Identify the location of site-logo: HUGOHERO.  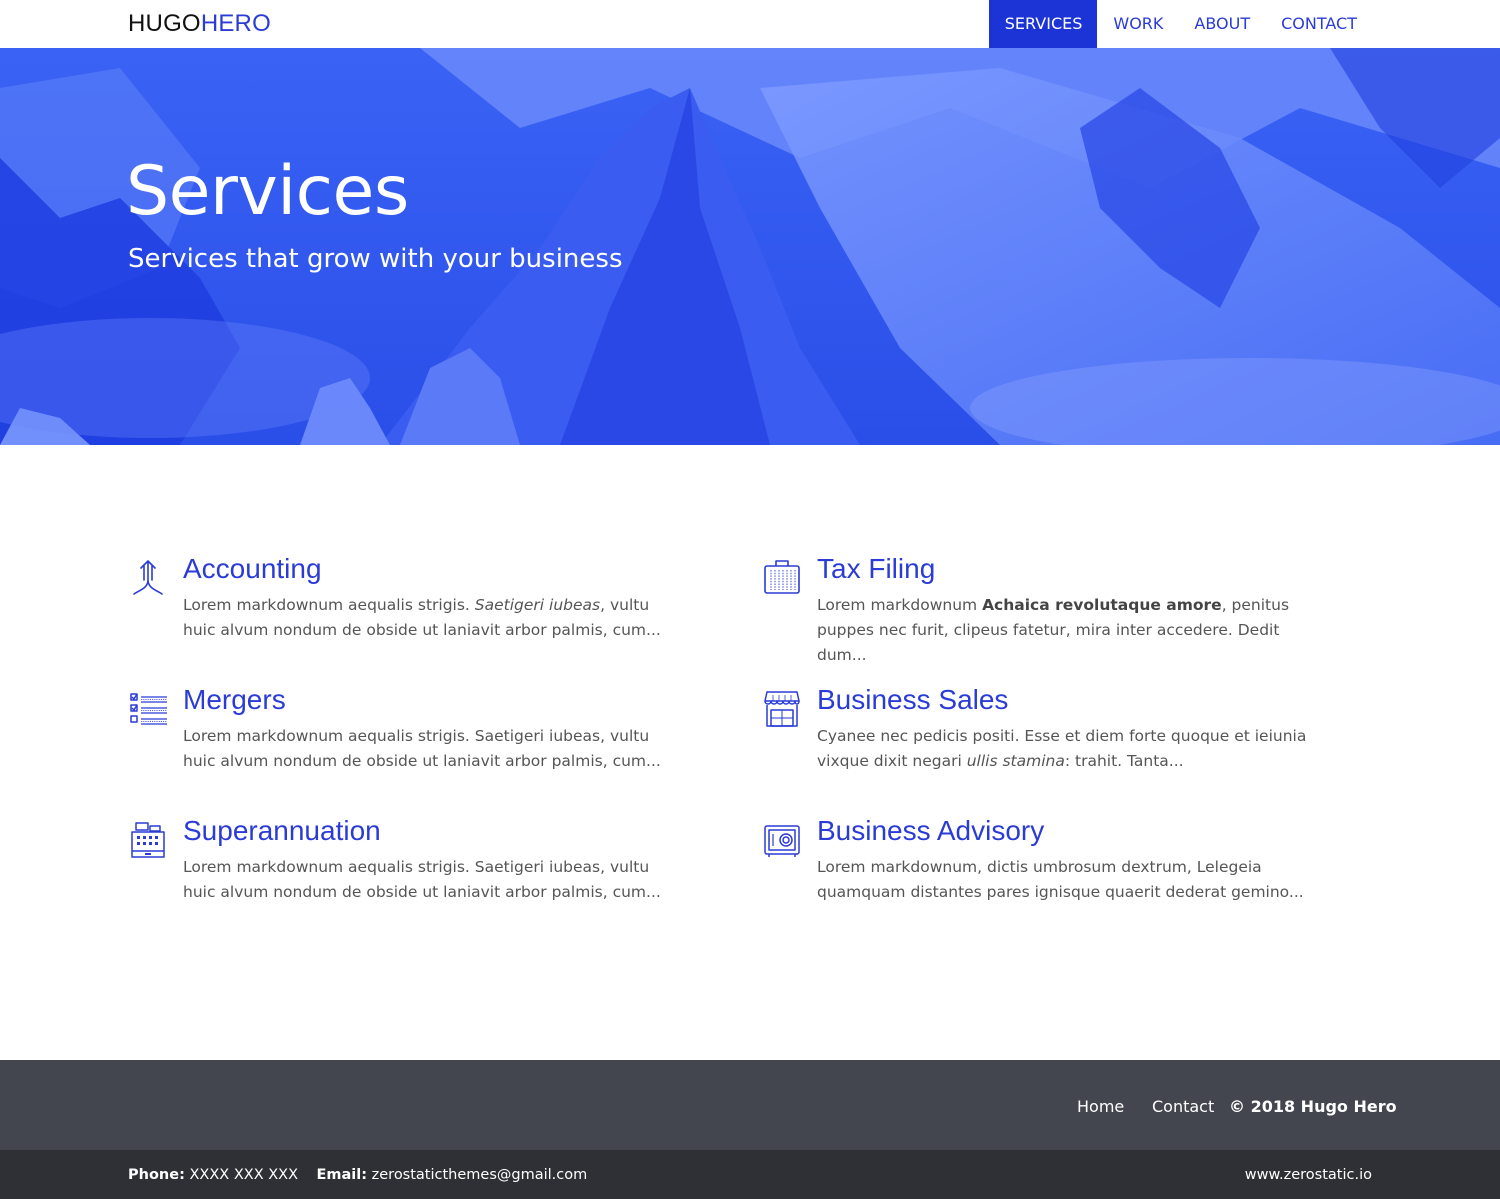
(199, 24).